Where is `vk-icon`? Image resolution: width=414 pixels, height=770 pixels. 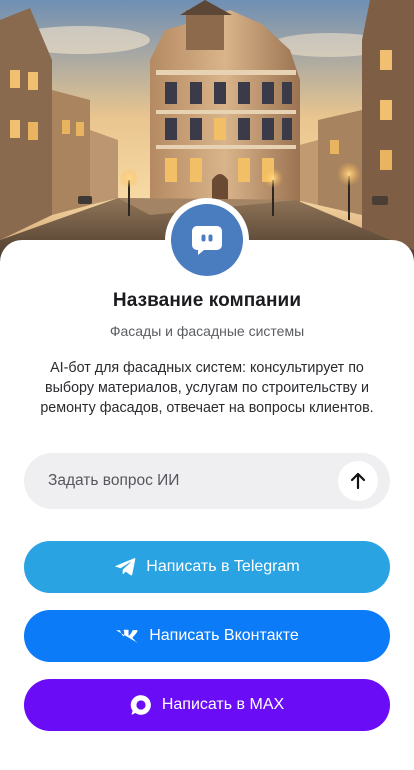
vk-icon is located at coordinates (127, 636).